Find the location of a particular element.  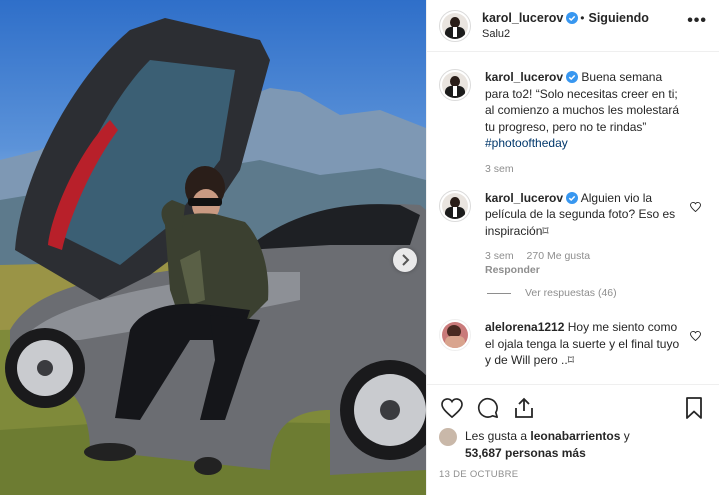

likes-count: 53,687 personas más is located at coordinates (525, 453).